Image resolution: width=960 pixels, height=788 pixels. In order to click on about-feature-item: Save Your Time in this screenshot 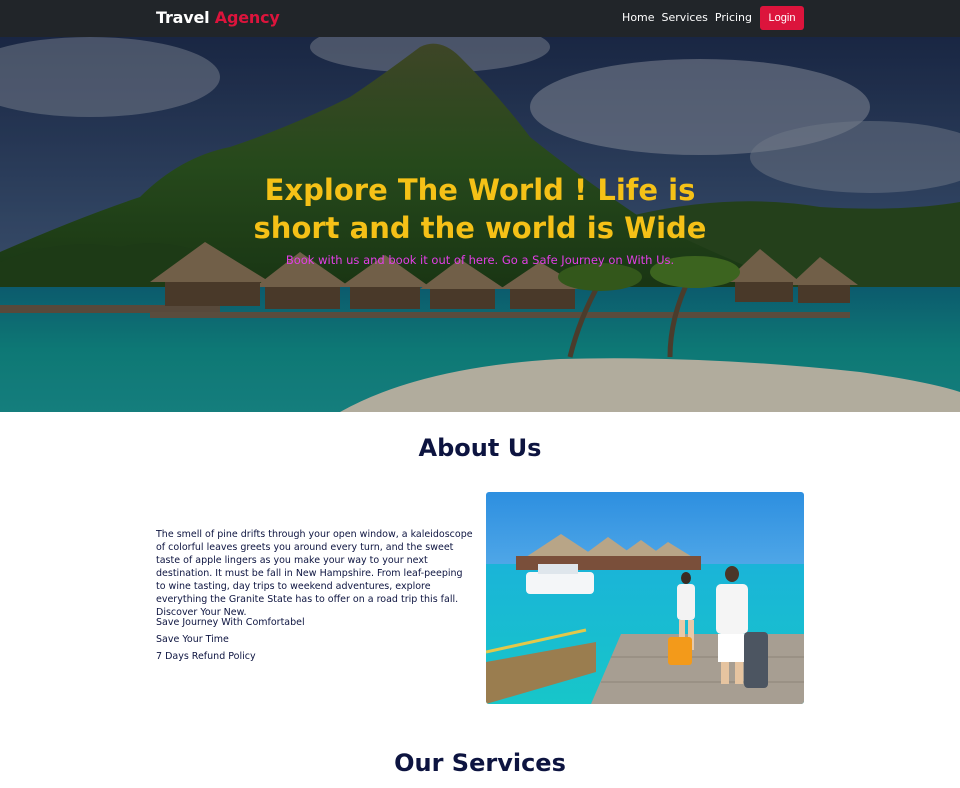, I will do `click(192, 639)`.